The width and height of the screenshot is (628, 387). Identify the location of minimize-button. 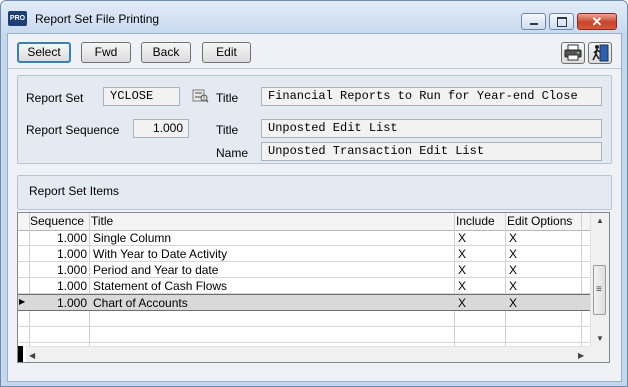
(533, 21).